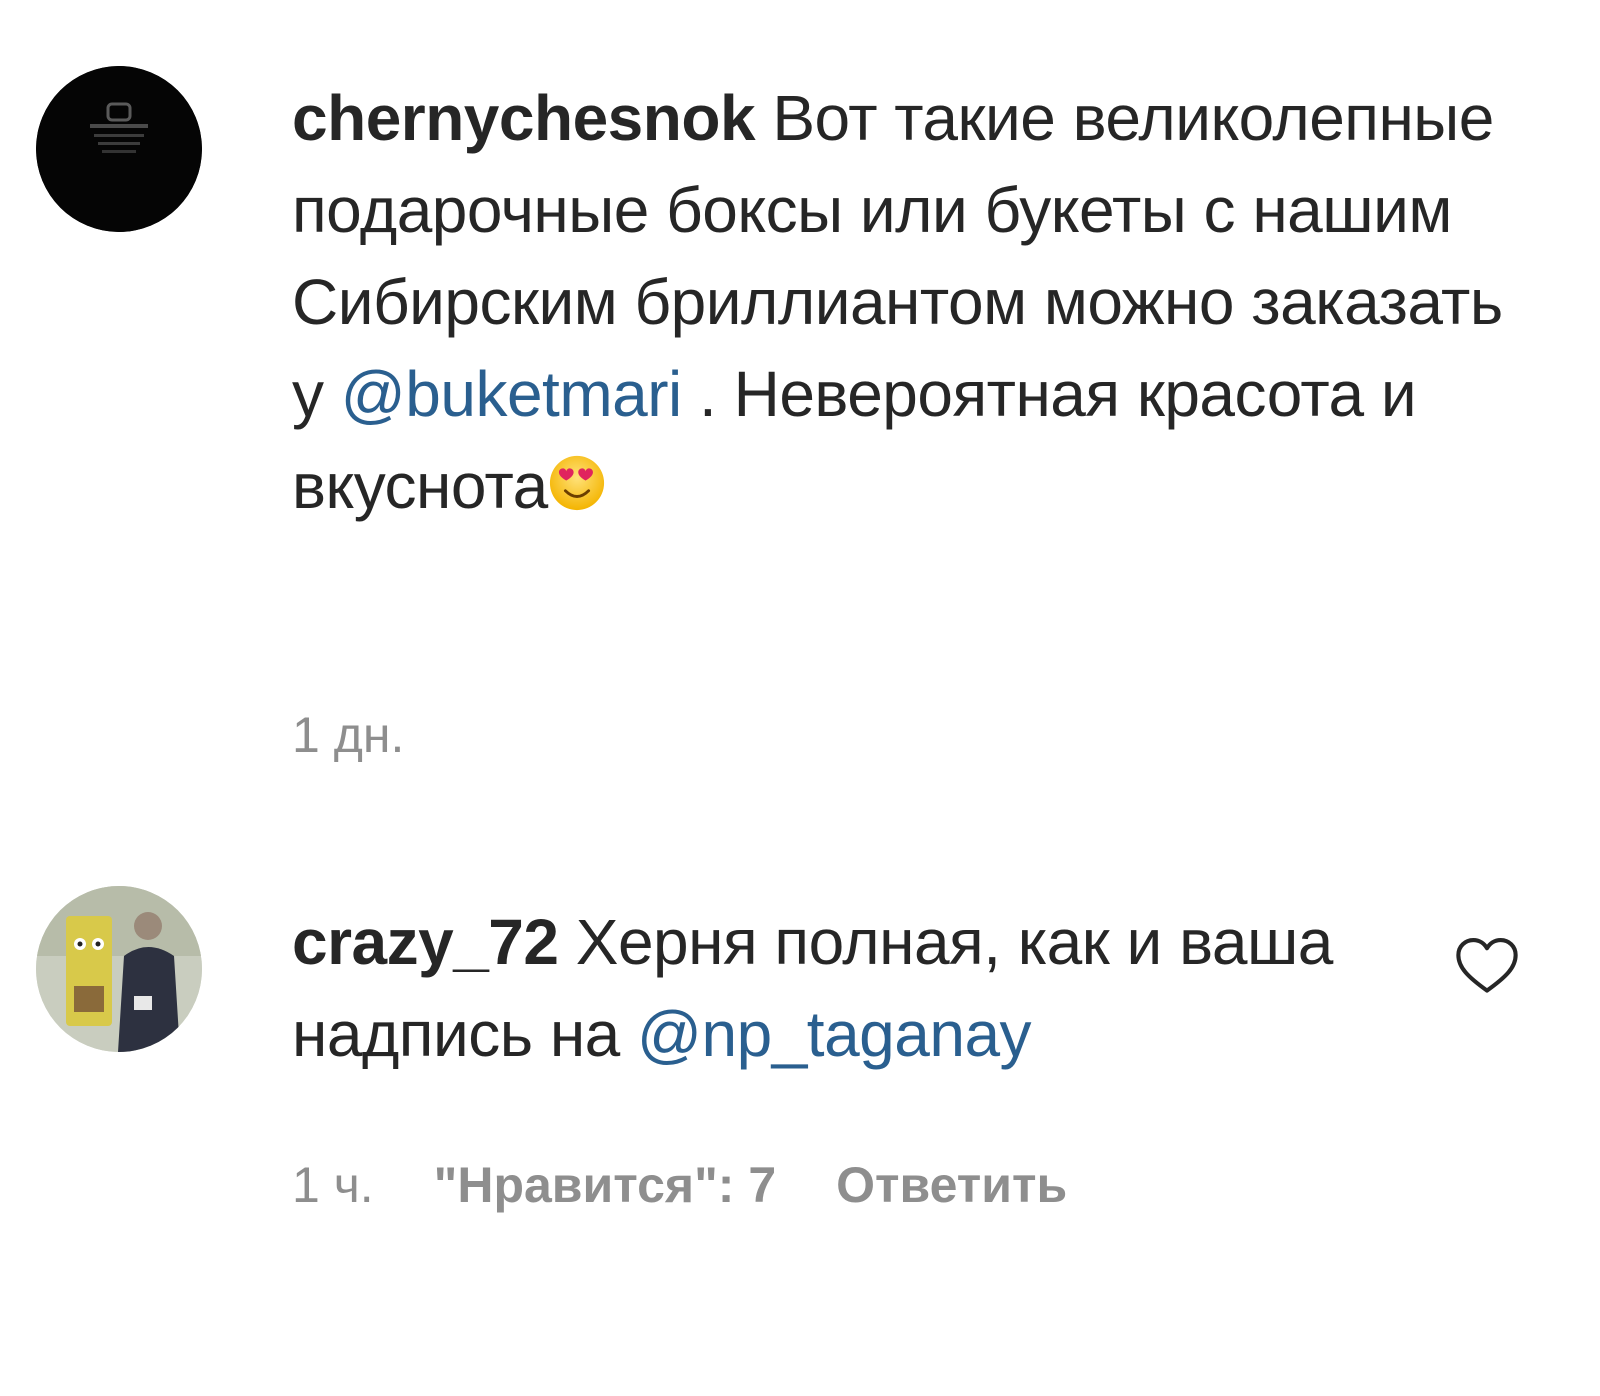  I want to click on likes-count: "Нравится": 7, so click(605, 1185).